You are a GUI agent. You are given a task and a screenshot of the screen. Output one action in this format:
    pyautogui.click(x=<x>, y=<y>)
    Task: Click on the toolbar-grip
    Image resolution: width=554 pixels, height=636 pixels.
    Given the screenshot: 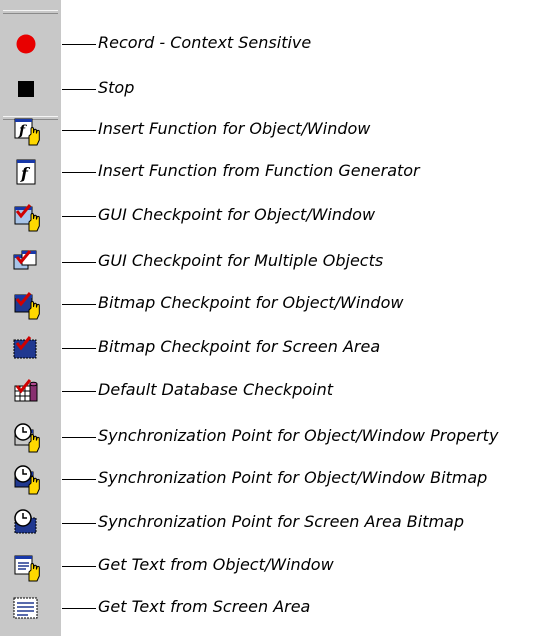 What is the action you would take?
    pyautogui.click(x=30, y=12)
    